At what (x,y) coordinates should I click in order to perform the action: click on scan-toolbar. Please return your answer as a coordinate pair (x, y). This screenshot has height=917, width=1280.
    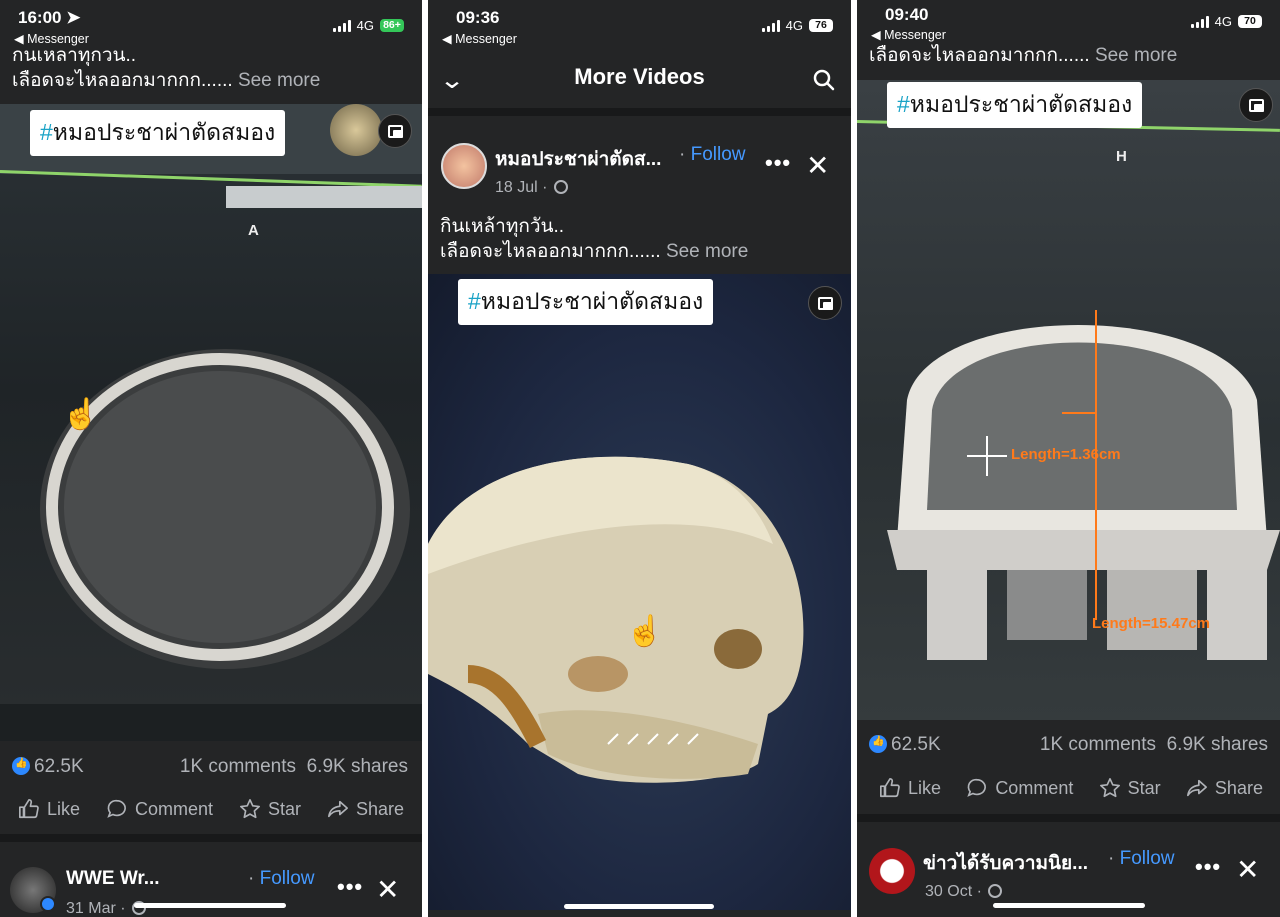
    Looking at the image, I should click on (324, 197).